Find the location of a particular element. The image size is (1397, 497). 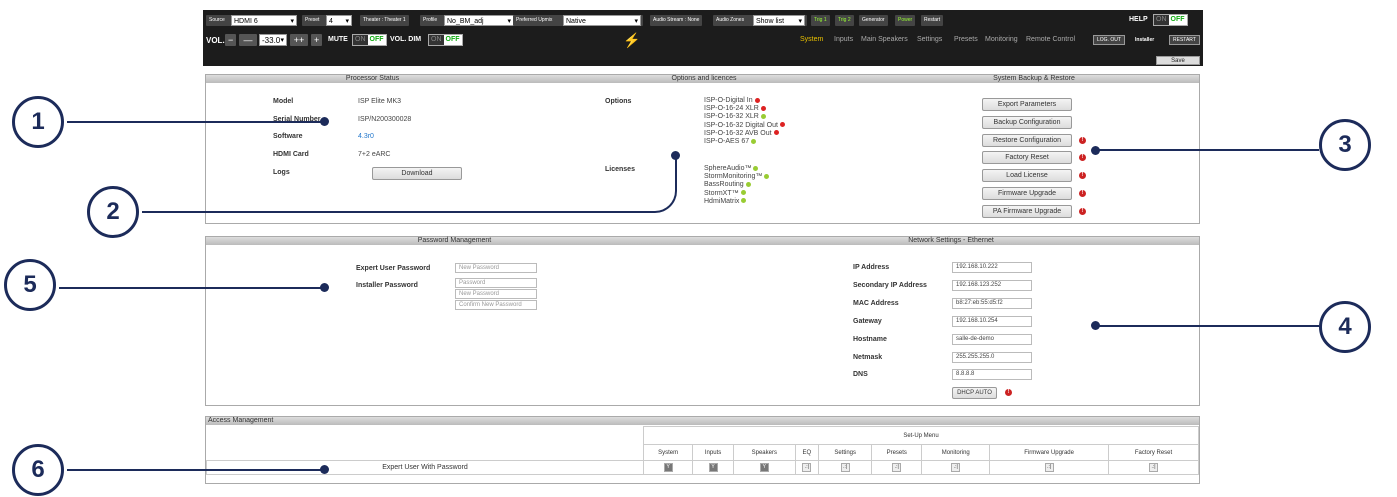

network-field-input: 192.168.10.254 is located at coordinates (992, 321).